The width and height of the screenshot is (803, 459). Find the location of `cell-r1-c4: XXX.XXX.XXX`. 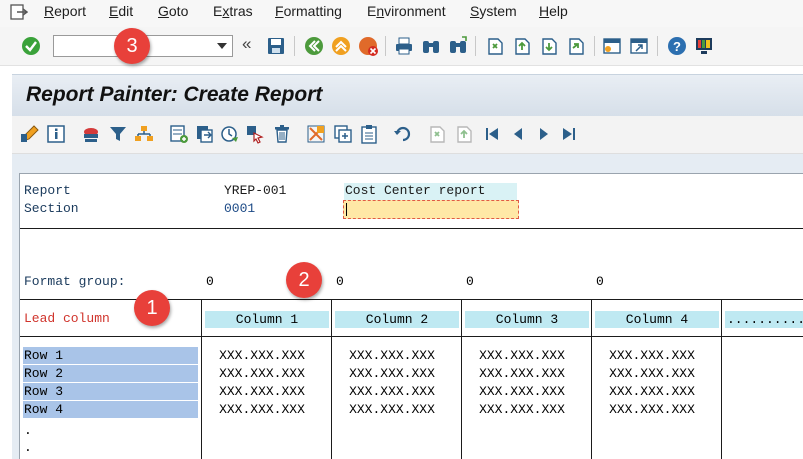

cell-r1-c4: XXX.XXX.XXX is located at coordinates (652, 355).